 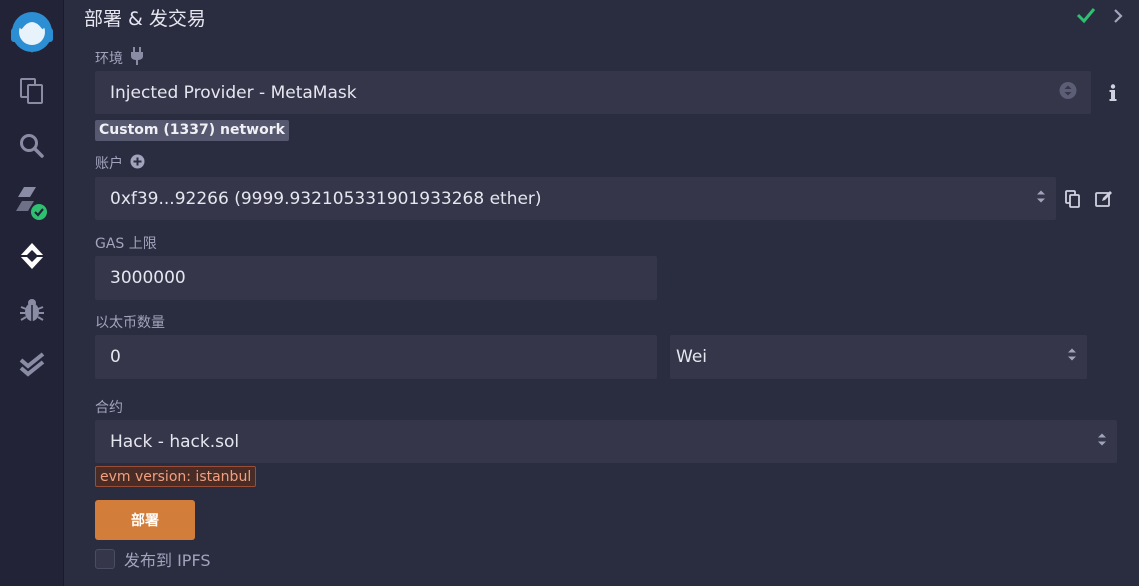 I want to click on gas-limit-label: GAS 上限, so click(x=126, y=244).